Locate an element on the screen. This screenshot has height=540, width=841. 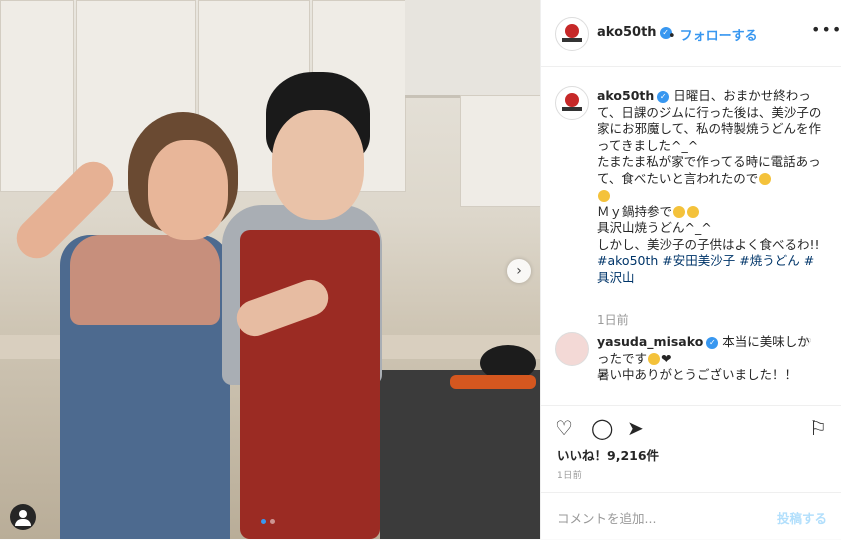
bookmark-icon: ⚐ is located at coordinates (818, 428).